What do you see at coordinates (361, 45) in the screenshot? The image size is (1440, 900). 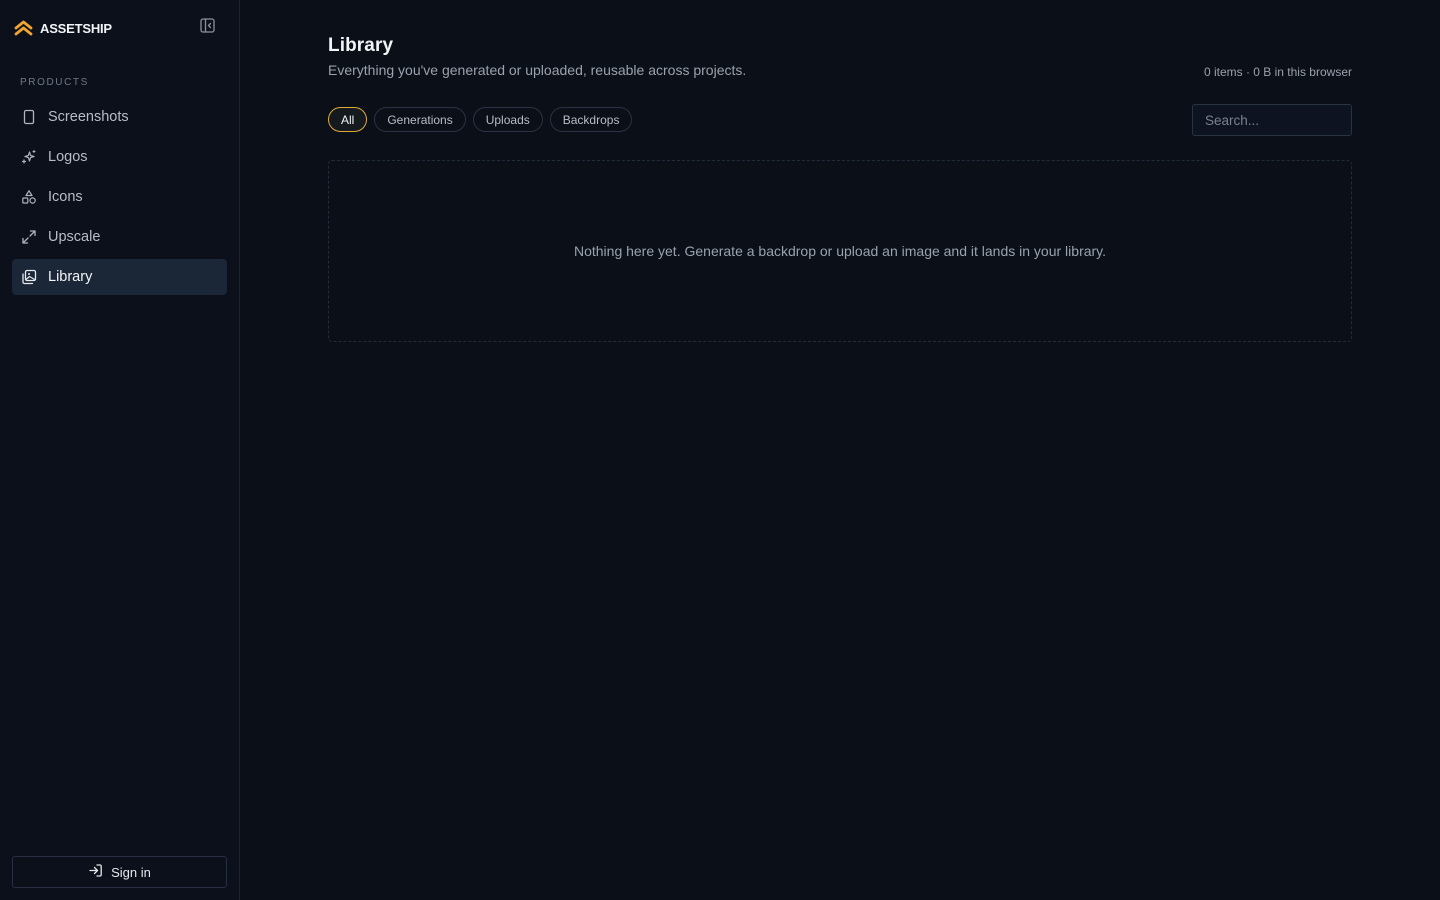 I see `page-title: Library` at bounding box center [361, 45].